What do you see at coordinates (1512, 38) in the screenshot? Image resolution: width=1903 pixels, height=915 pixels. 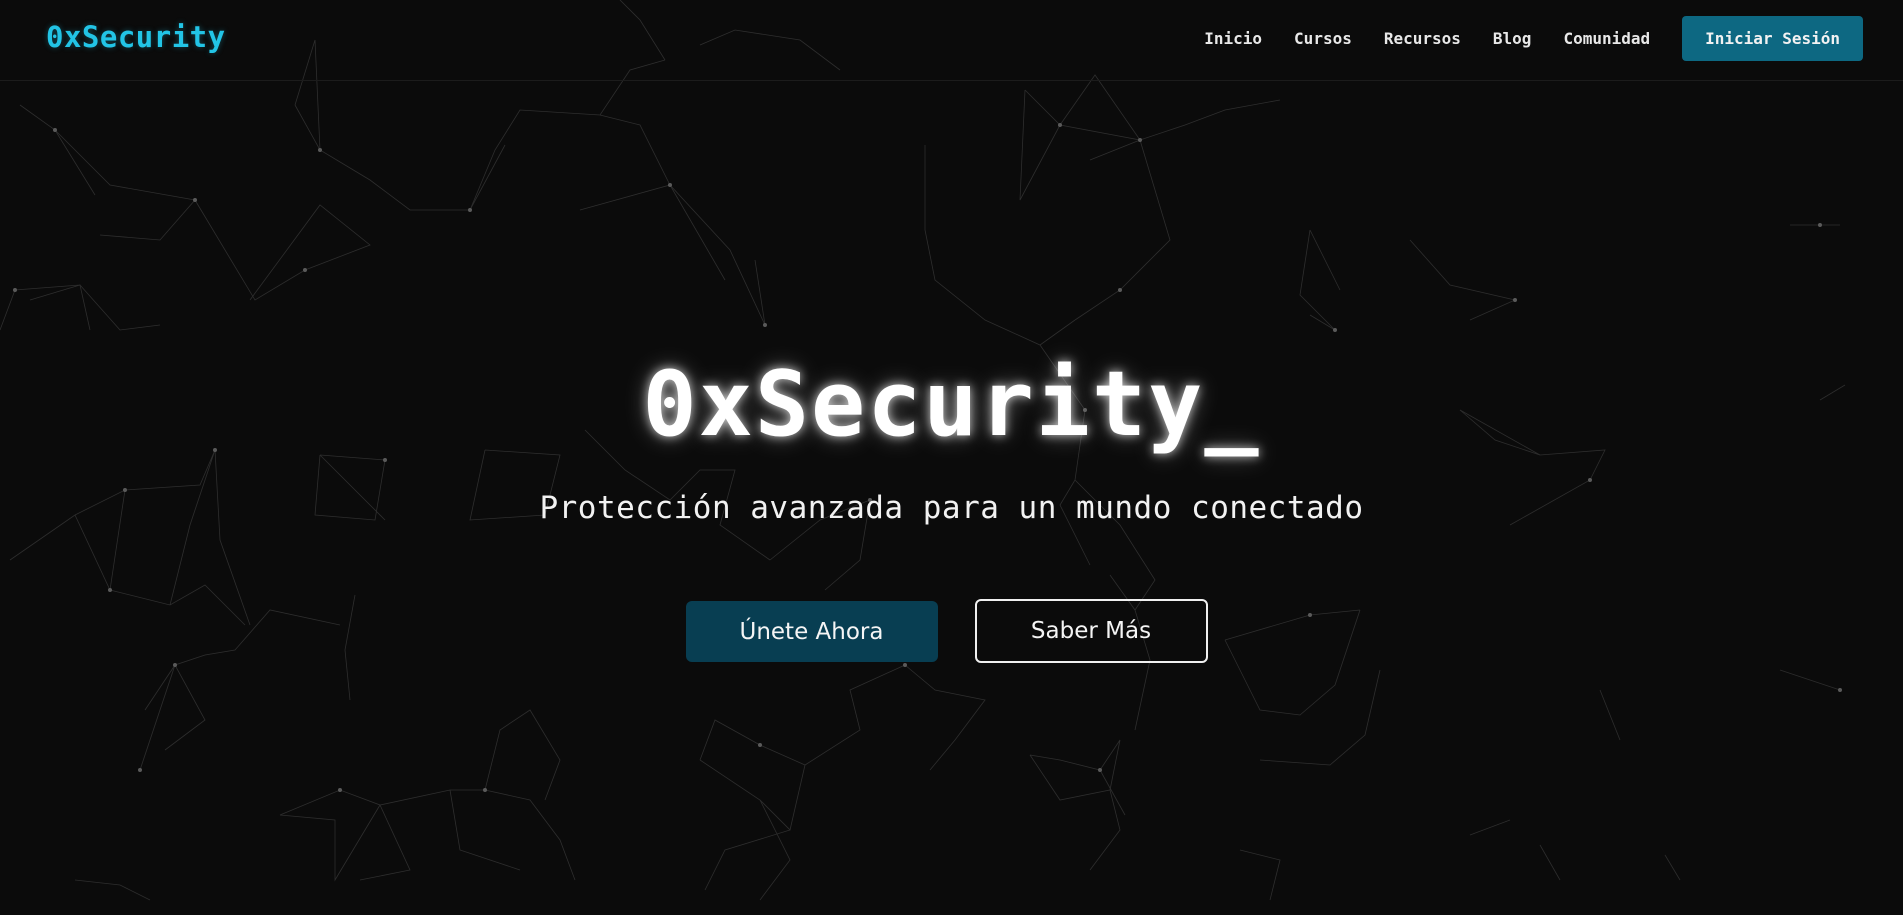 I see `nav-item-blog: Blog` at bounding box center [1512, 38].